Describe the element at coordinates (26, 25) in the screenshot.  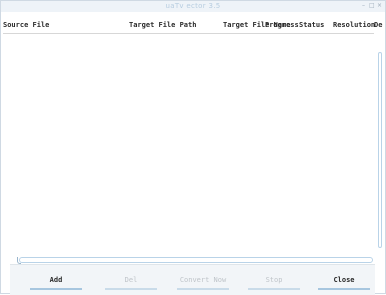
I see `column-header-source-file: Source File` at that location.